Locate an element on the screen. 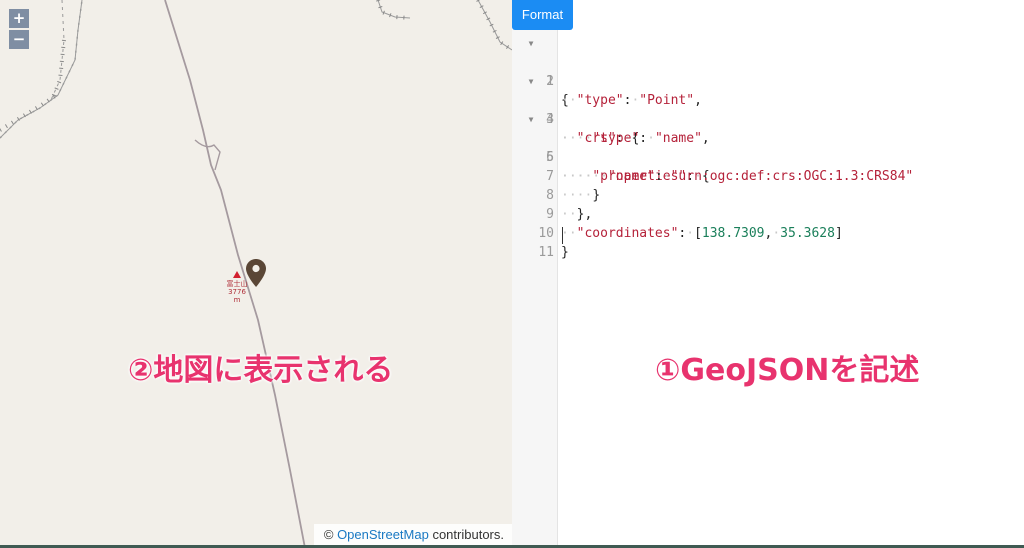 This screenshot has width=1024, height=548. code-line: 10 } is located at coordinates (768, 232).